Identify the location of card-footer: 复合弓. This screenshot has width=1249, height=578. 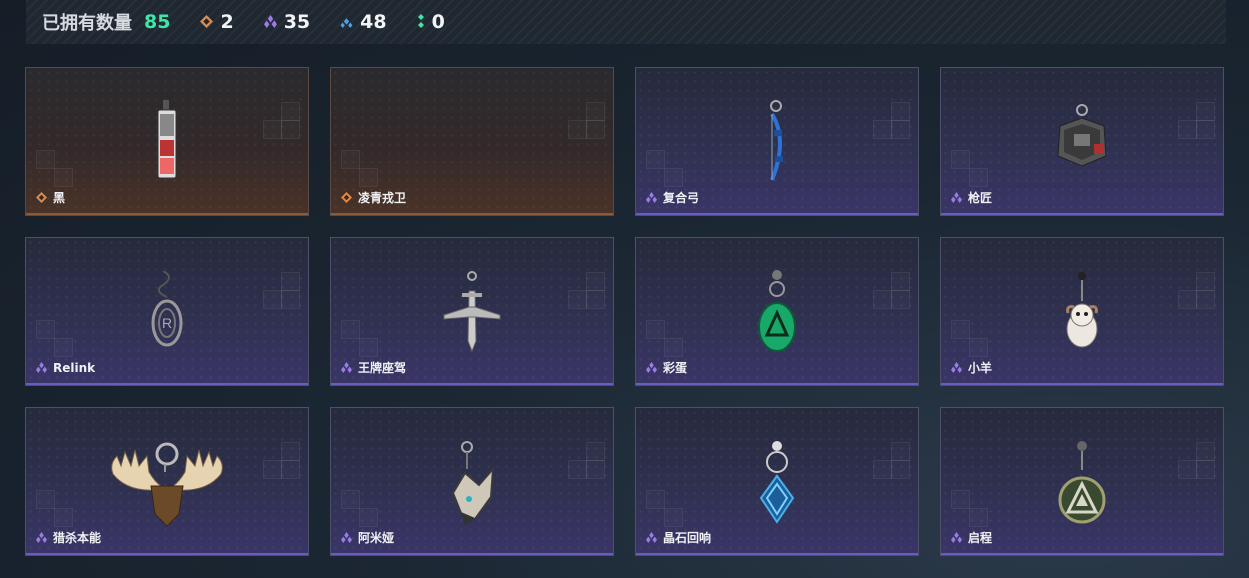
(672, 197).